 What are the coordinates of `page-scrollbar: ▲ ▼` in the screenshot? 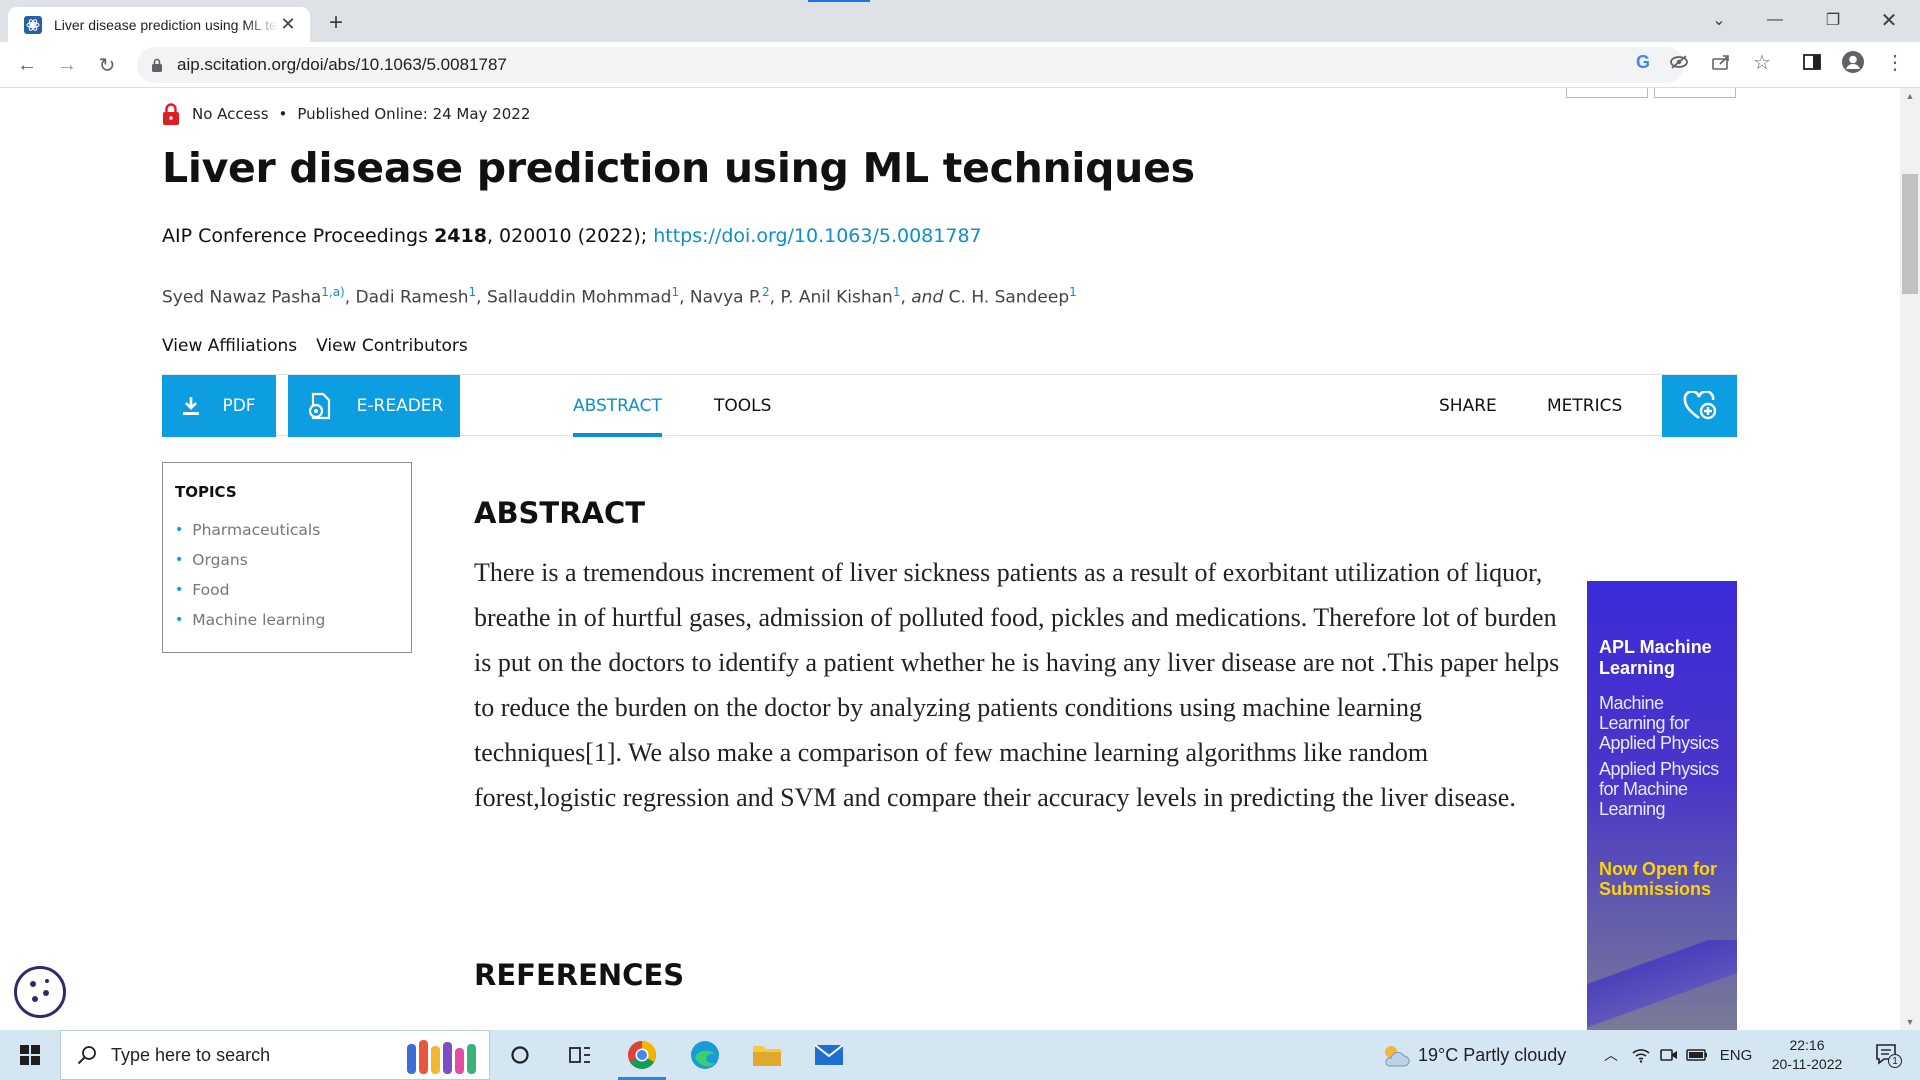 It's located at (1910, 559).